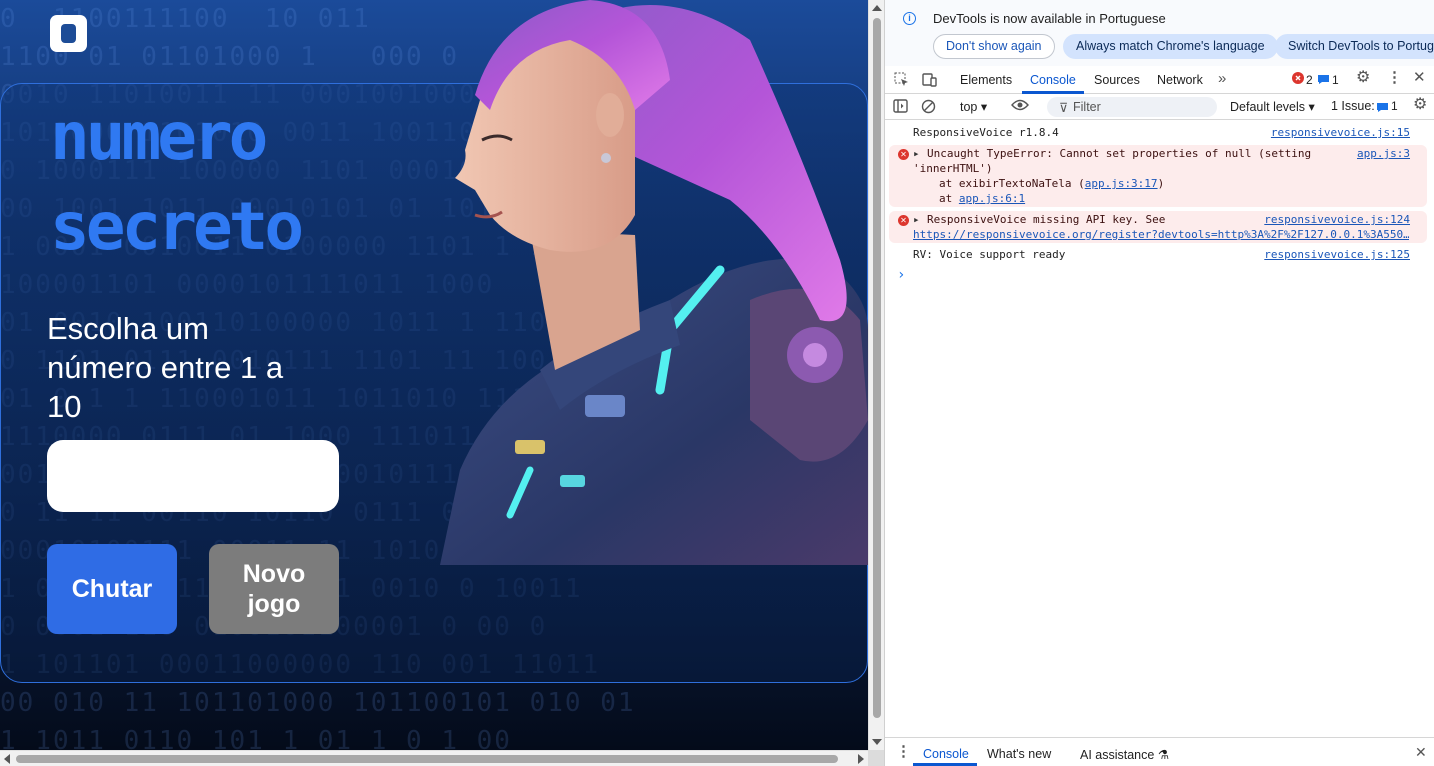  I want to click on stack-frame-1: at exibirTextoNaTela (app.js:3:17), so click(1051, 184).